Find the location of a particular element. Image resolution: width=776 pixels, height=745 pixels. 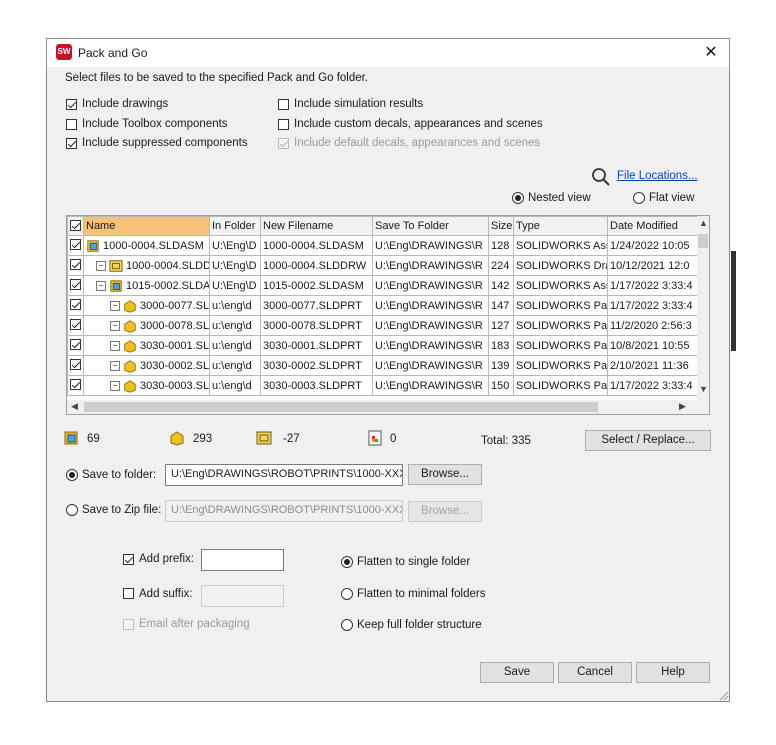

type-cell: SOLIDWORKS Dra is located at coordinates (560, 265).